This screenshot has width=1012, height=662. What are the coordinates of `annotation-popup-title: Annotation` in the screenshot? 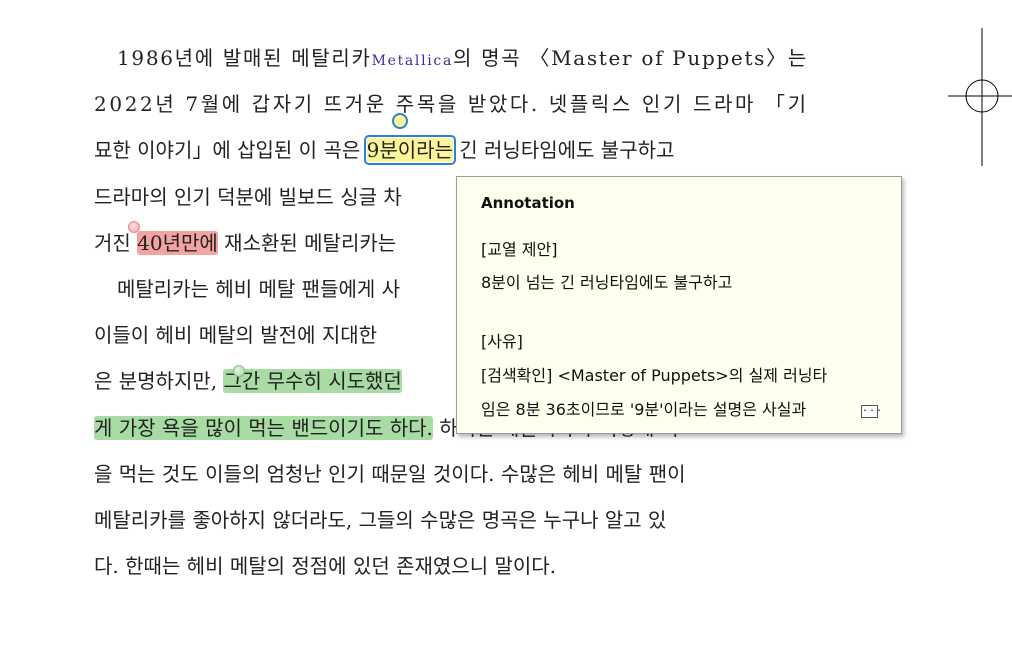 It's located at (528, 203).